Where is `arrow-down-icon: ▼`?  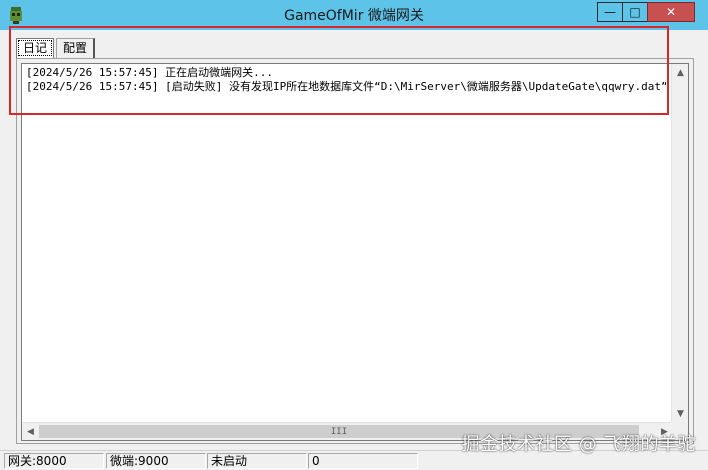 arrow-down-icon: ▼ is located at coordinates (680, 413).